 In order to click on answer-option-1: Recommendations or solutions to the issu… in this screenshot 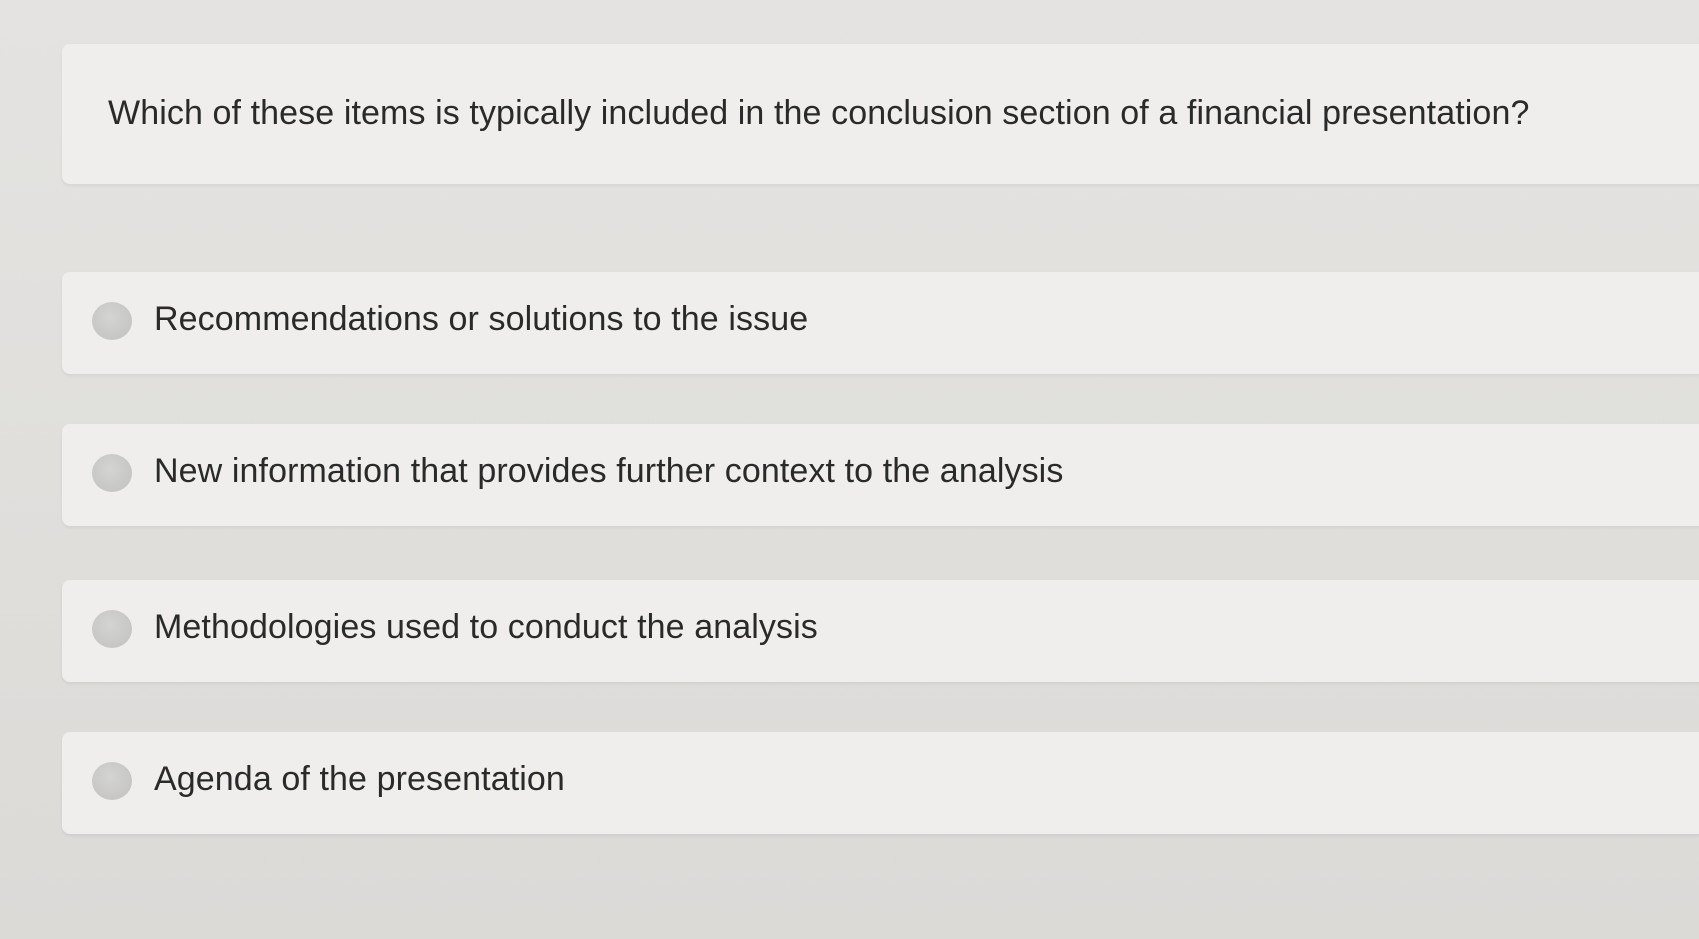, I will do `click(880, 323)`.